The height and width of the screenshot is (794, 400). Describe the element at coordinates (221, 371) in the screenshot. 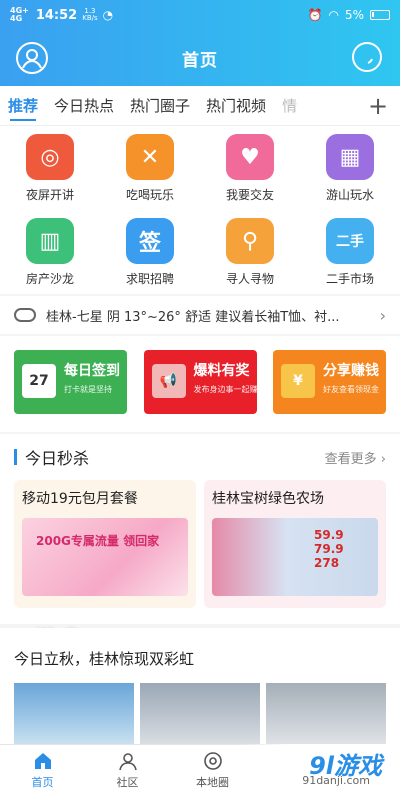

I see `promo-title: 爆料有奖` at that location.